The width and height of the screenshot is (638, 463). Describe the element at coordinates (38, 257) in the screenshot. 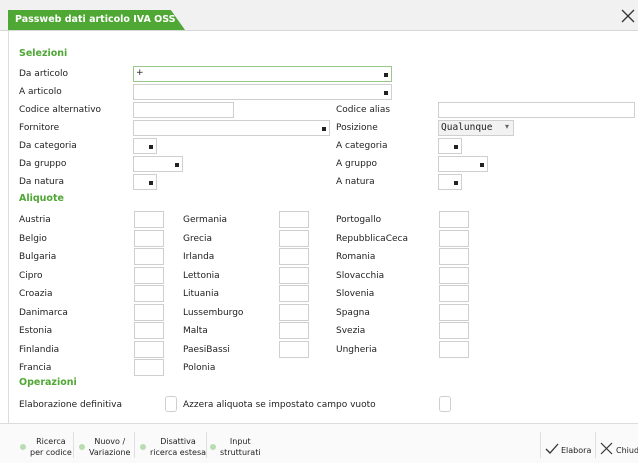

I see `aliquota-label: Bulgaria` at that location.